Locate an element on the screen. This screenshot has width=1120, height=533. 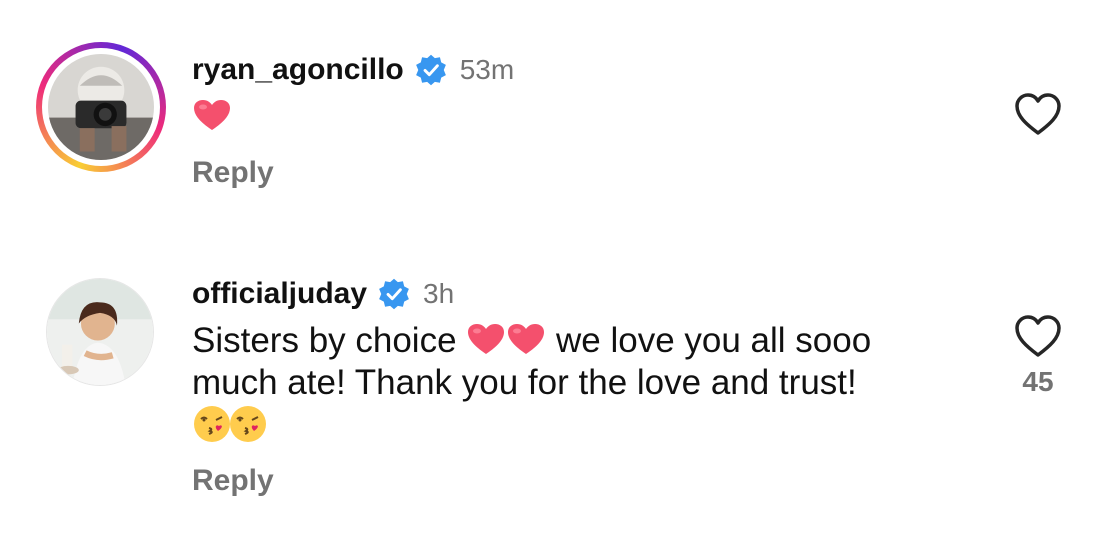
comment-header: officialjuday 3h is located at coordinates (572, 294).